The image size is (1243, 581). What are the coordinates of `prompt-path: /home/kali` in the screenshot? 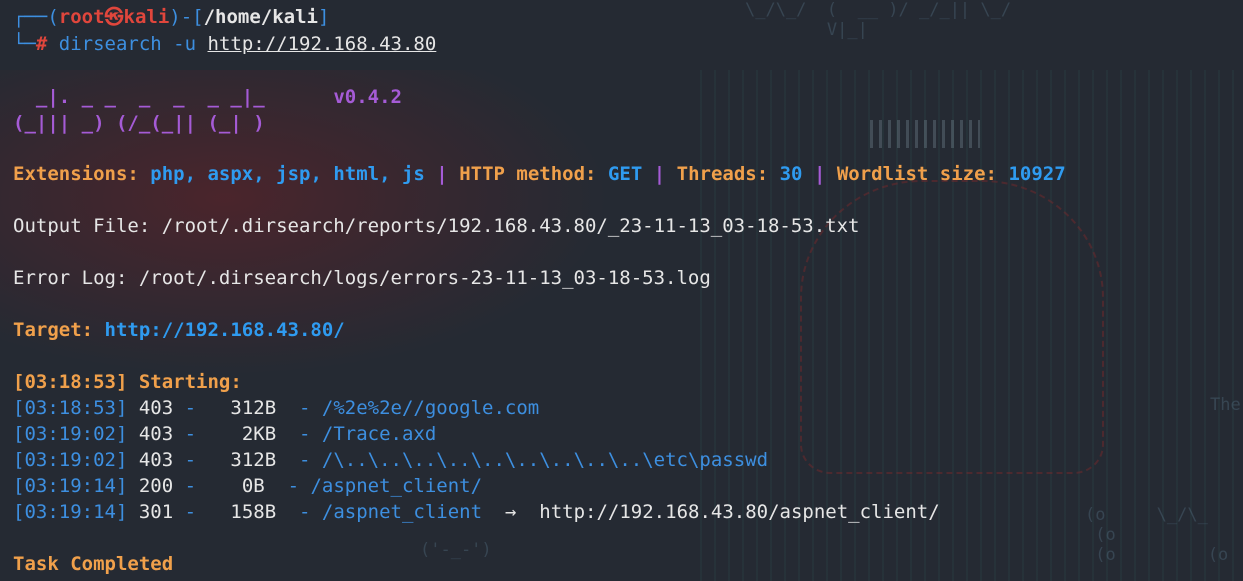 It's located at (260, 17).